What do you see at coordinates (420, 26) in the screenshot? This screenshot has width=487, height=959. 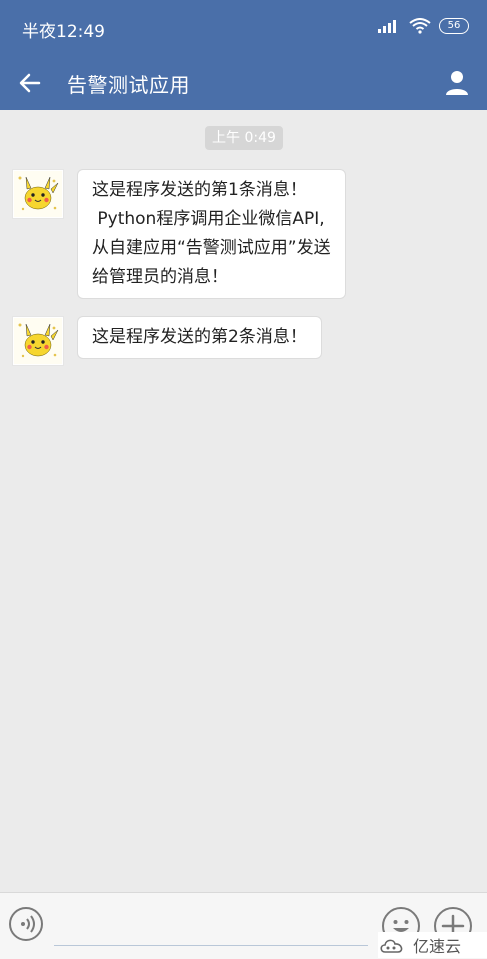 I see `wifi-icon` at bounding box center [420, 26].